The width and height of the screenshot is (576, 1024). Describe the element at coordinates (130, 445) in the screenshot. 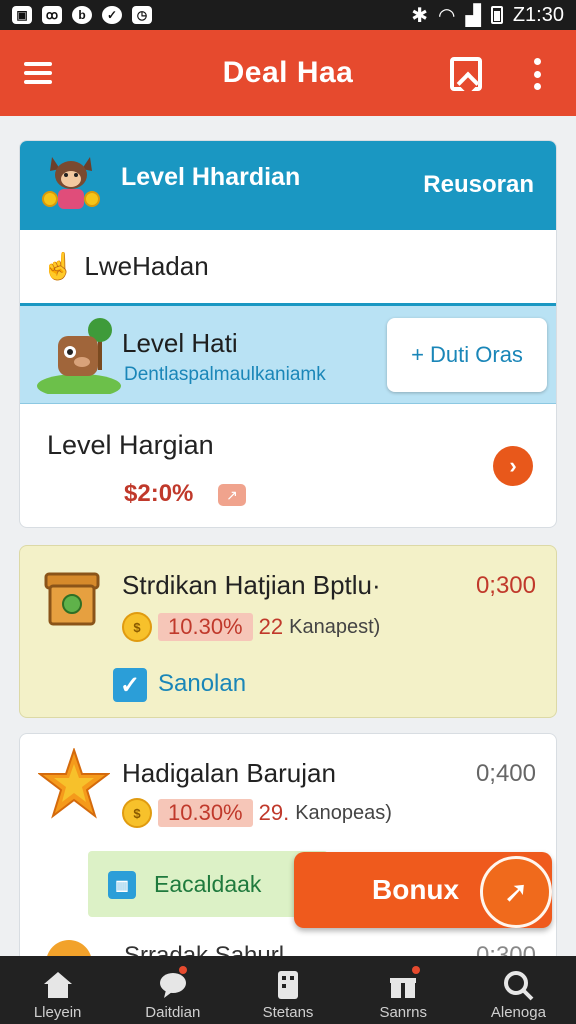

I see `level-detail-title: Level Hargian` at that location.